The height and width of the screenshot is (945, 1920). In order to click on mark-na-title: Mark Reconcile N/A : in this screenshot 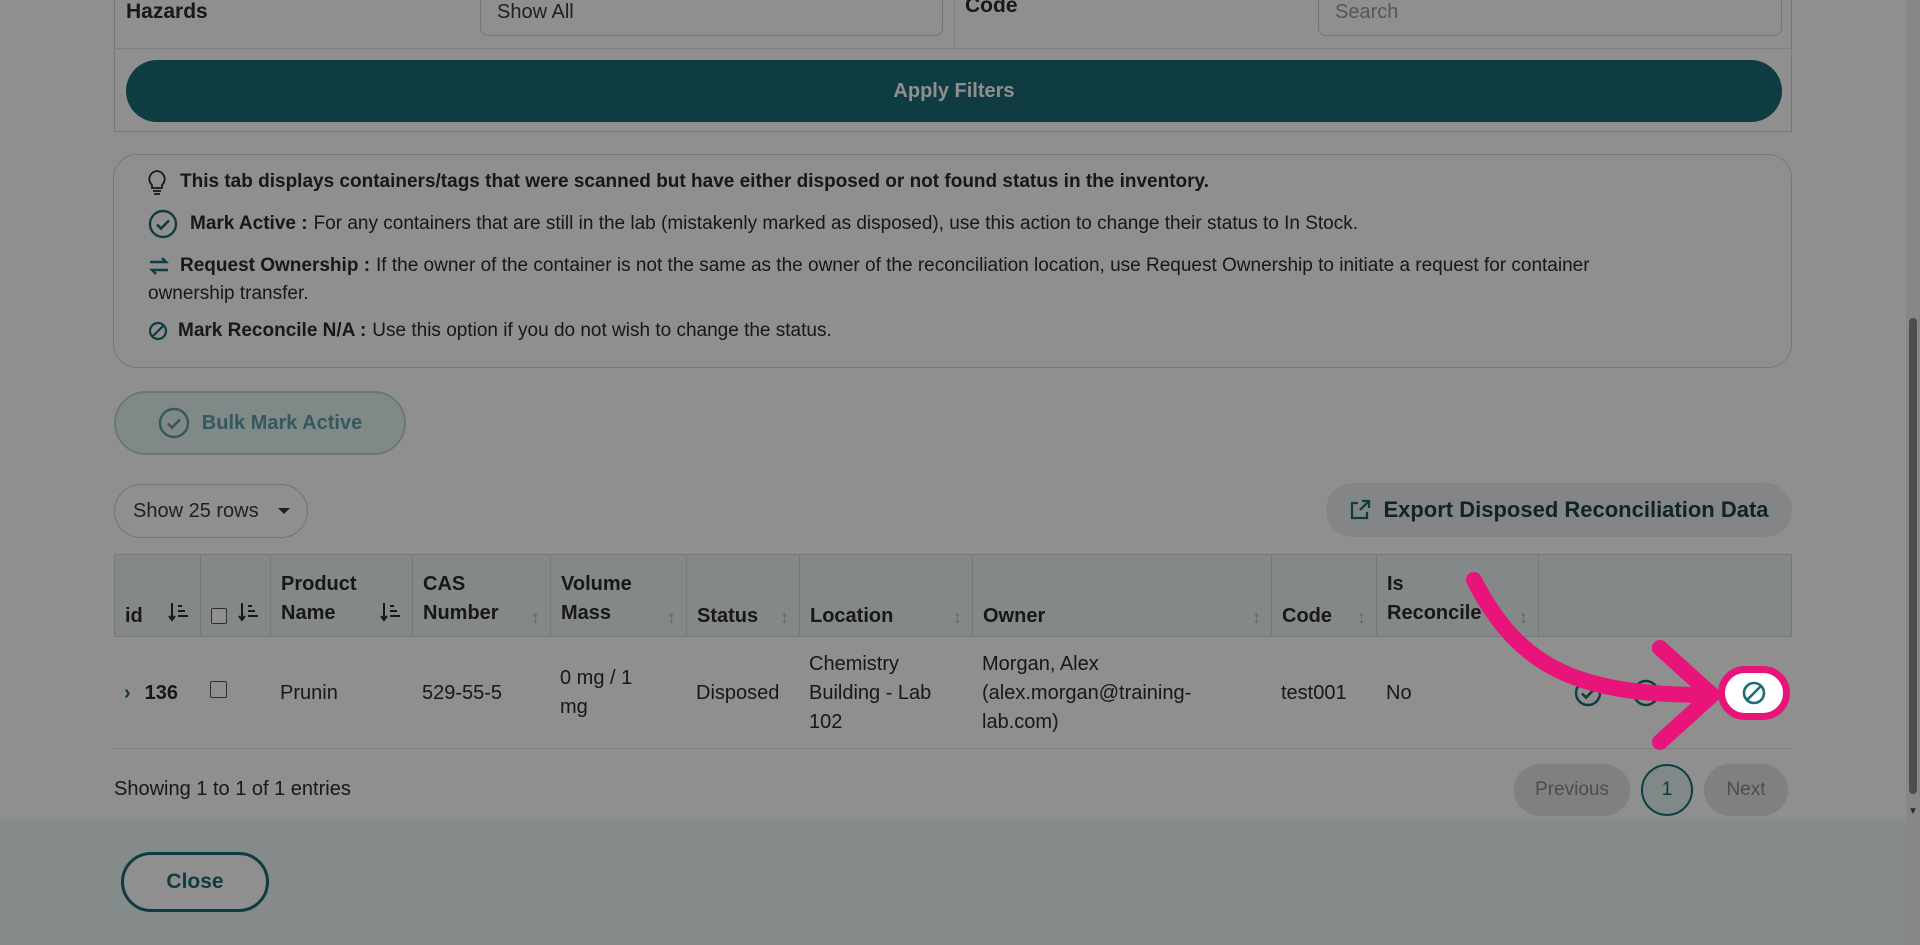, I will do `click(272, 330)`.